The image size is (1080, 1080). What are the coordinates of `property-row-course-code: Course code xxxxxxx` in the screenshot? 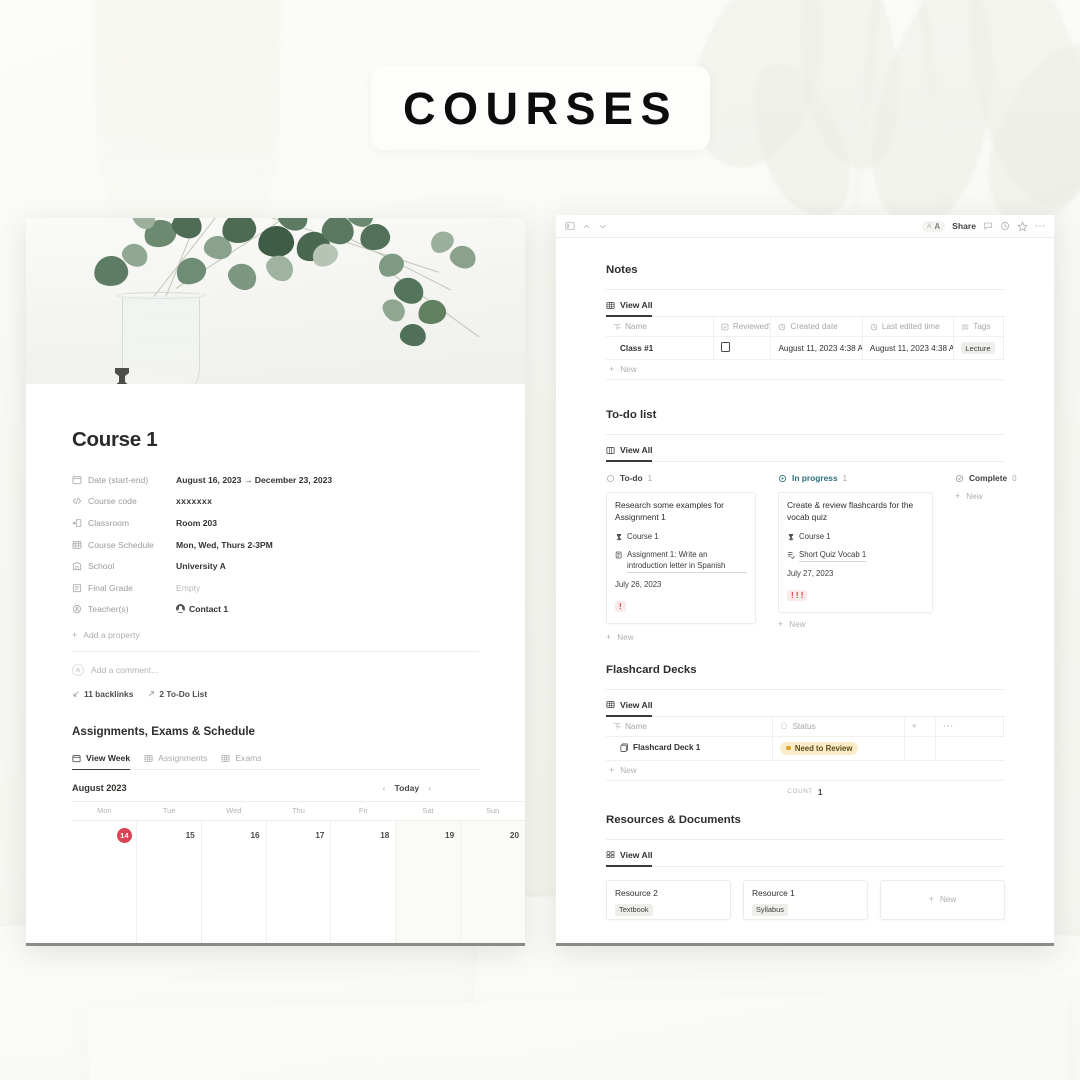 It's located at (275, 502).